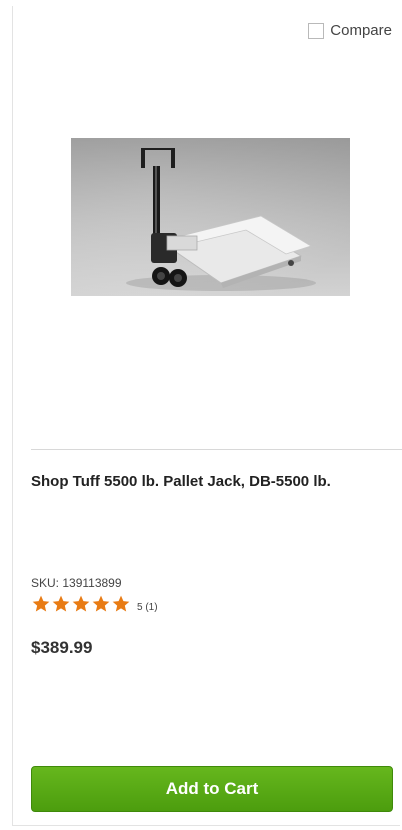 This screenshot has height=830, width=402. Describe the element at coordinates (210, 217) in the screenshot. I see `pallet-jack-image` at that location.